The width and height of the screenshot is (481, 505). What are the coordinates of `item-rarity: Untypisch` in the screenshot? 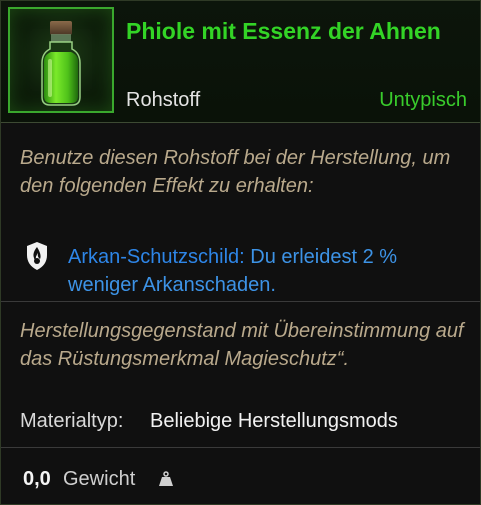 It's located at (423, 100).